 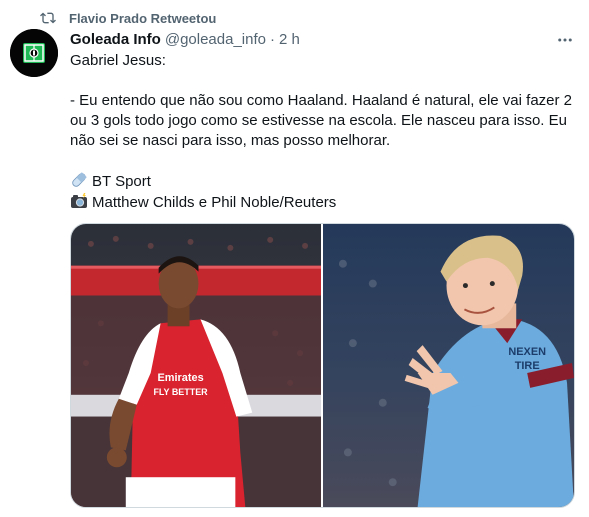 I want to click on retweet-header: Flavio Prado Retweetou, so click(x=128, y=18).